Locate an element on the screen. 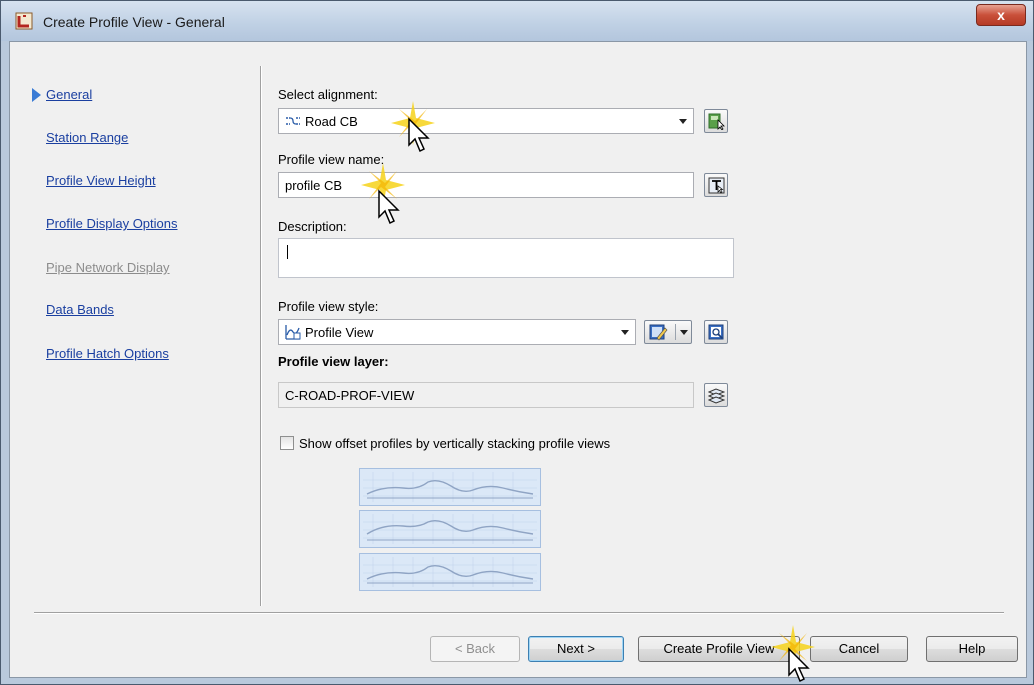 The height and width of the screenshot is (685, 1034). nav-item-profile-display-options: Profile Display Options is located at coordinates (112, 223).